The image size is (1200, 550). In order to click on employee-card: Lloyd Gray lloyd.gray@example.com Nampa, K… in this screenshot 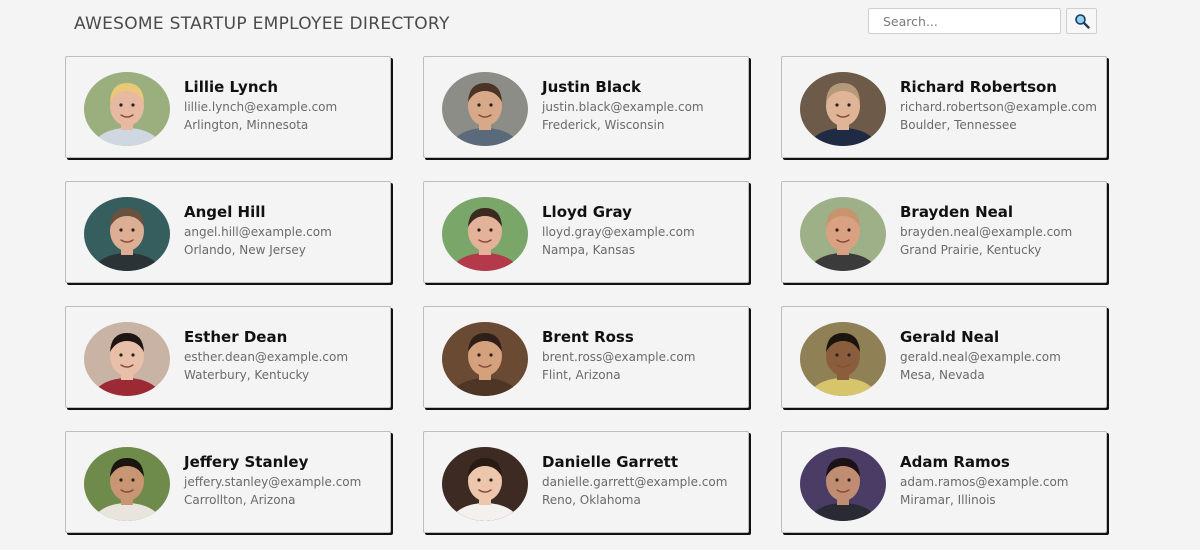, I will do `click(586, 232)`.